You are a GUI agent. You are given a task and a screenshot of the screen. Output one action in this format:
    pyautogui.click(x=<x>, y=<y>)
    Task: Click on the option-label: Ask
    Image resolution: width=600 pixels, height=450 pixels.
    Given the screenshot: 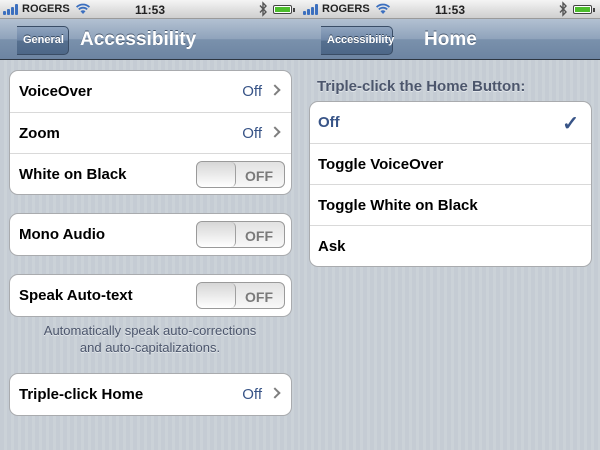 What is the action you would take?
    pyautogui.click(x=332, y=246)
    